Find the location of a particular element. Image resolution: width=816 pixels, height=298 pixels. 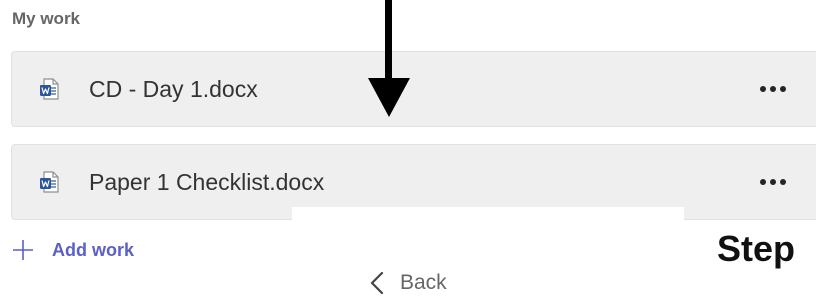

back-label: Back is located at coordinates (423, 283).